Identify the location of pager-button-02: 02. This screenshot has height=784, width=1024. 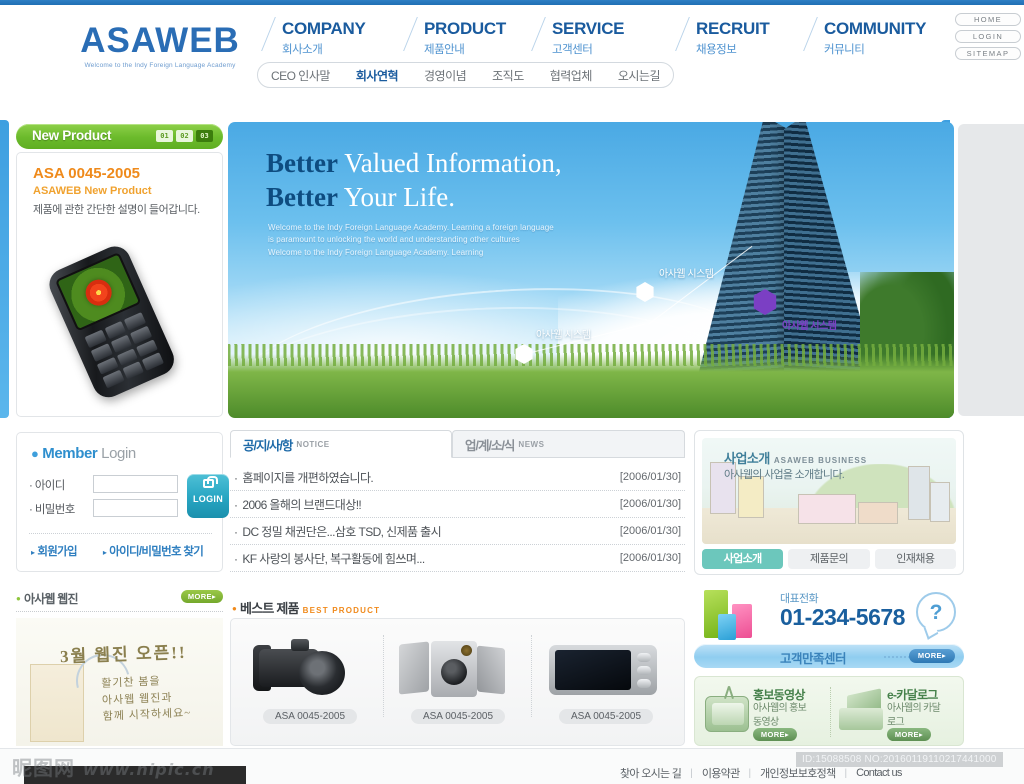
(184, 136).